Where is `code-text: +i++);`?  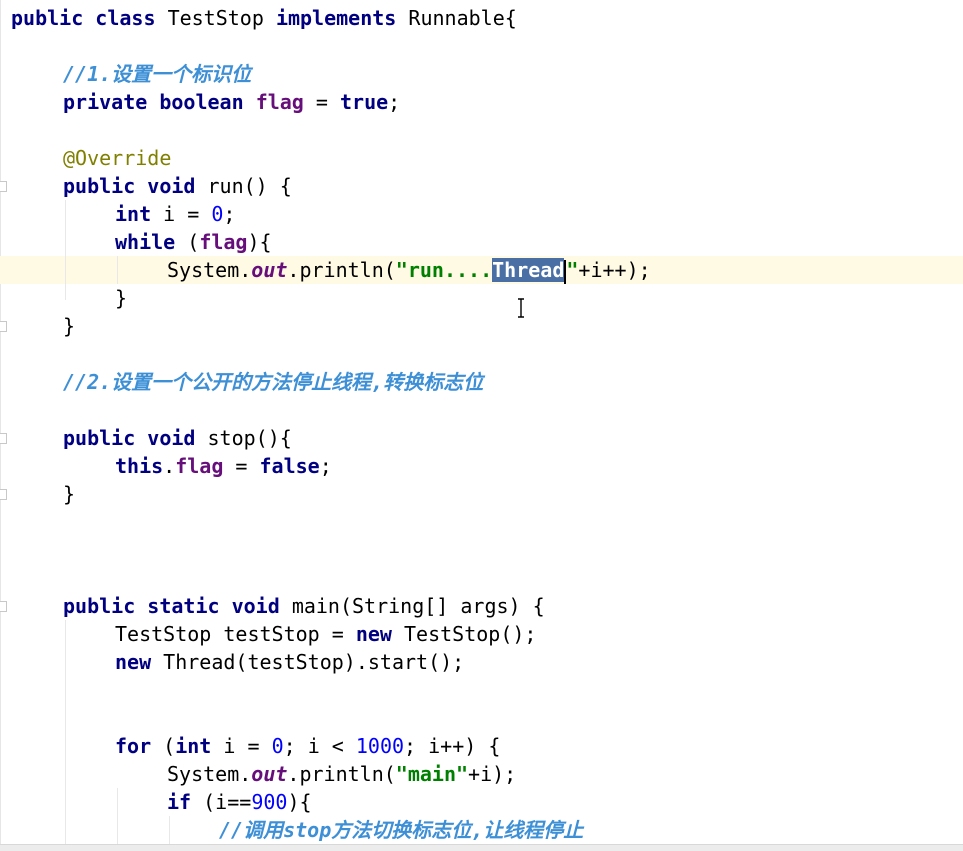 code-text: +i++); is located at coordinates (614, 270).